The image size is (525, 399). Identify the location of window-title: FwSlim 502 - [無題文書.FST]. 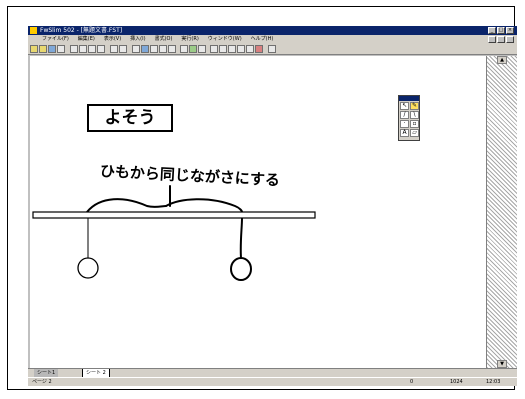
(81, 30).